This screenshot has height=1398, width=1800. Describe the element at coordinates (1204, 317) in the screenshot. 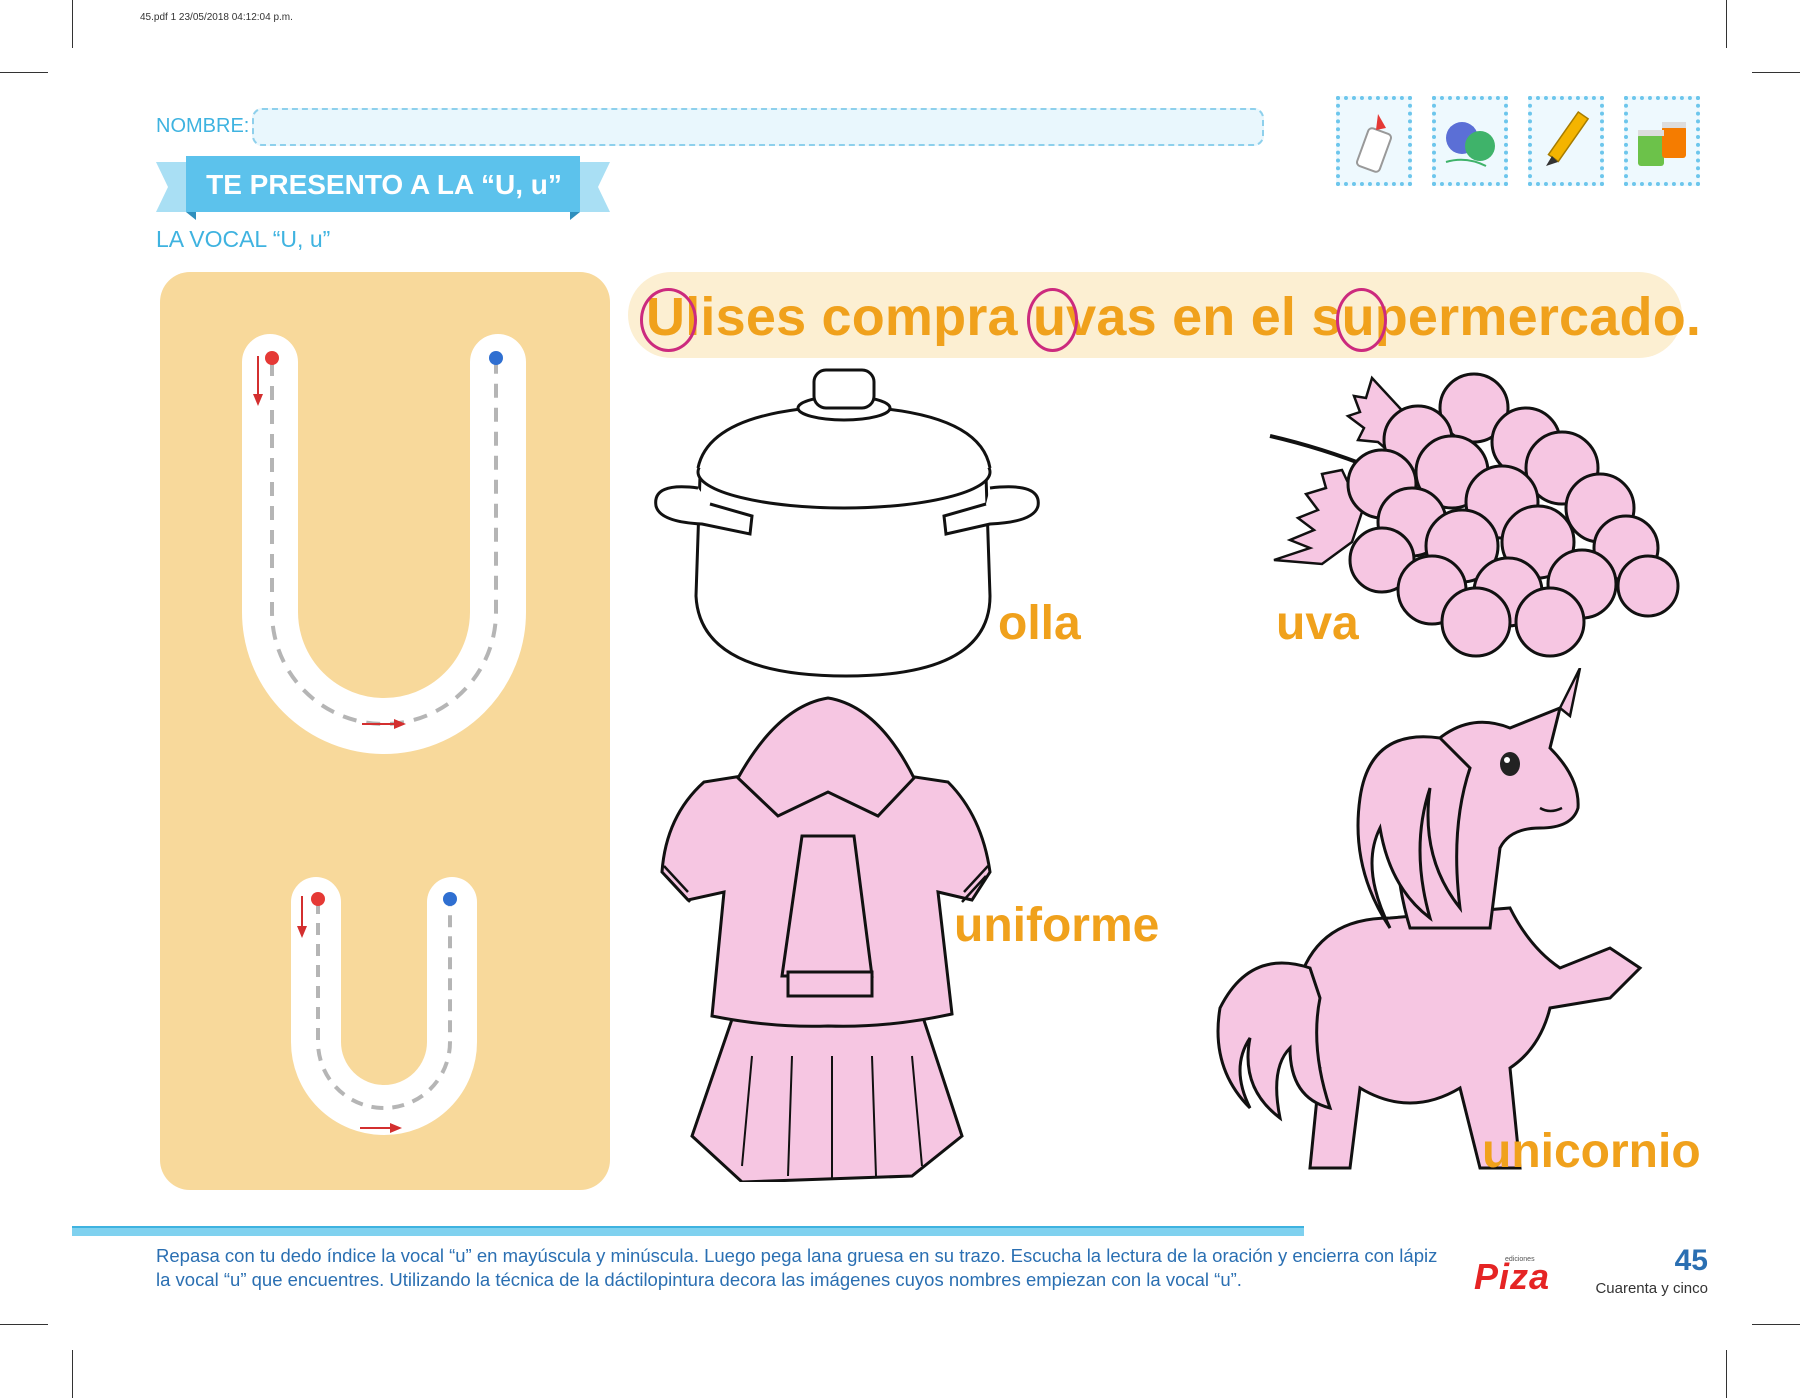

I see `sentence-text: vas en el s` at that location.